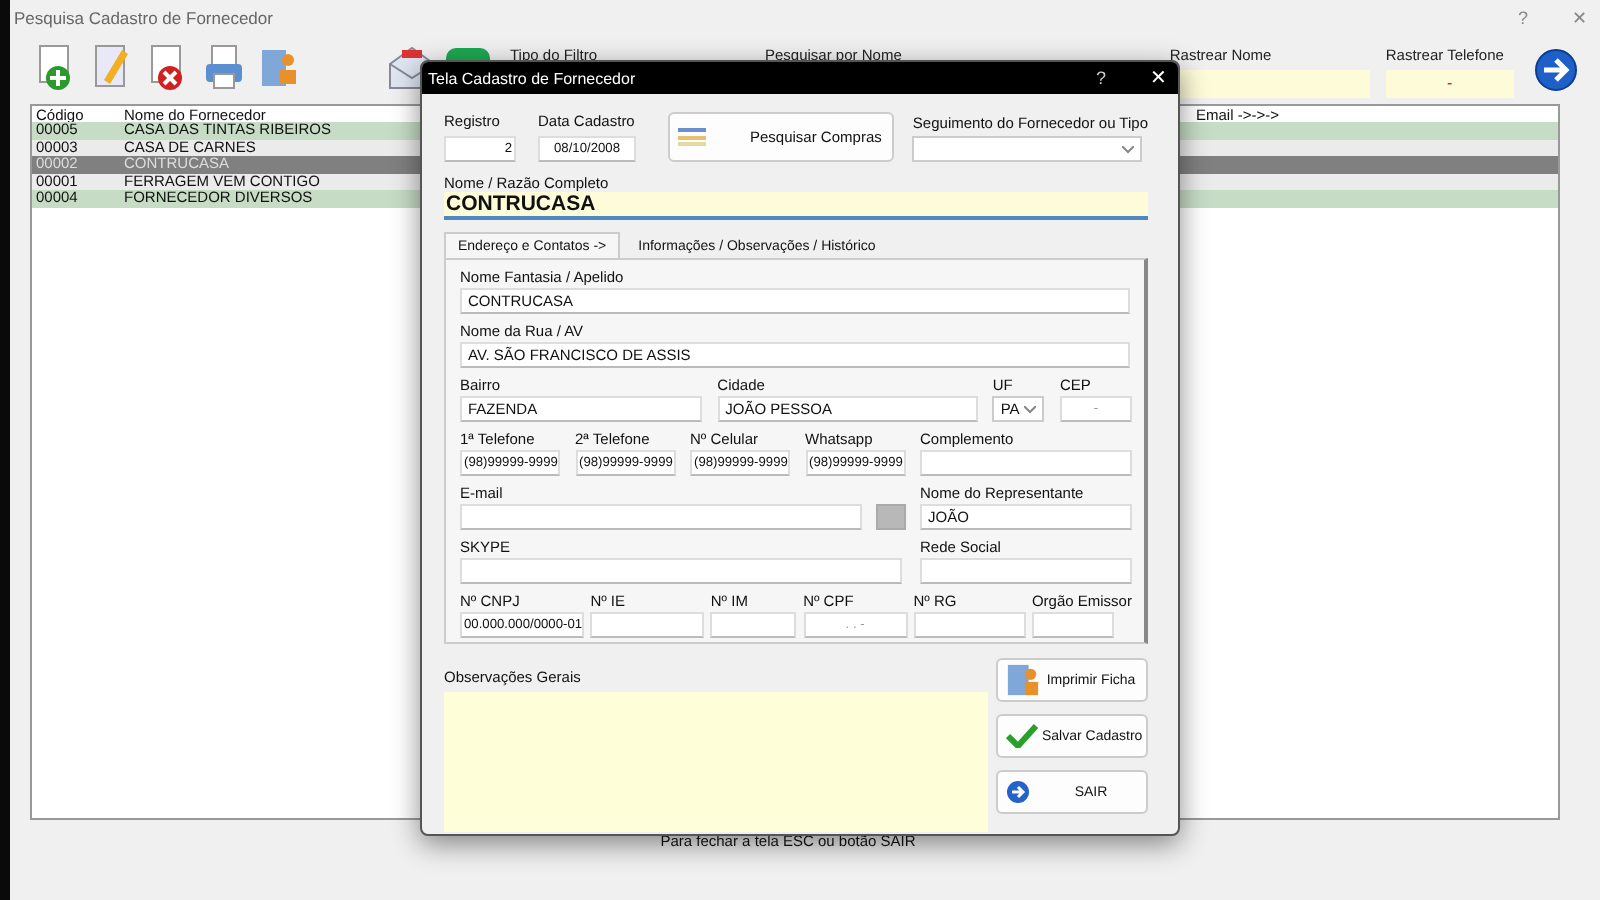  What do you see at coordinates (533, 78) in the screenshot?
I see `dialog-title: Tela Cadastro de Fornecedor` at bounding box center [533, 78].